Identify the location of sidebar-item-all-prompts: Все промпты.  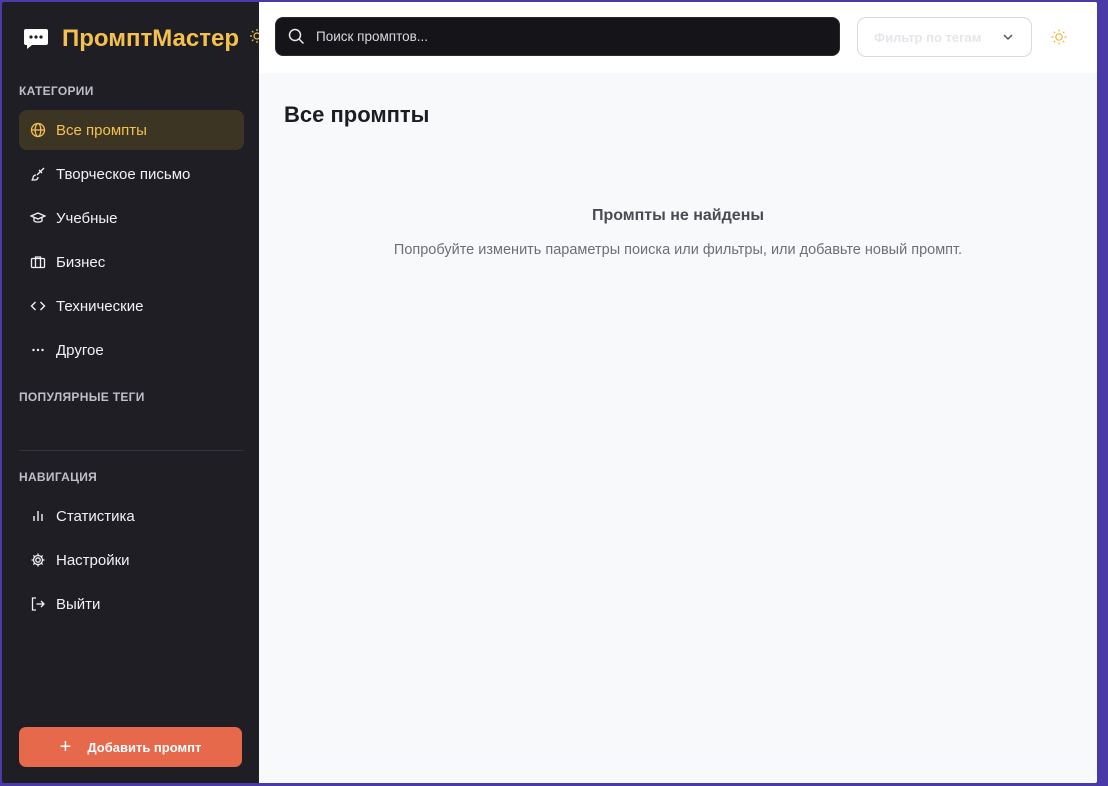
(131, 130).